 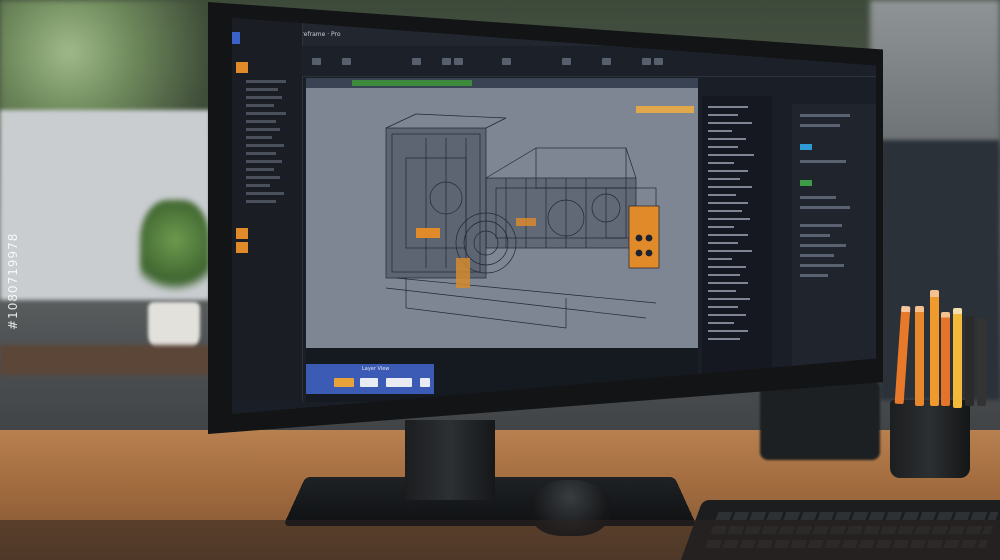 What do you see at coordinates (236, 38) in the screenshot?
I see `tool-icon-blue` at bounding box center [236, 38].